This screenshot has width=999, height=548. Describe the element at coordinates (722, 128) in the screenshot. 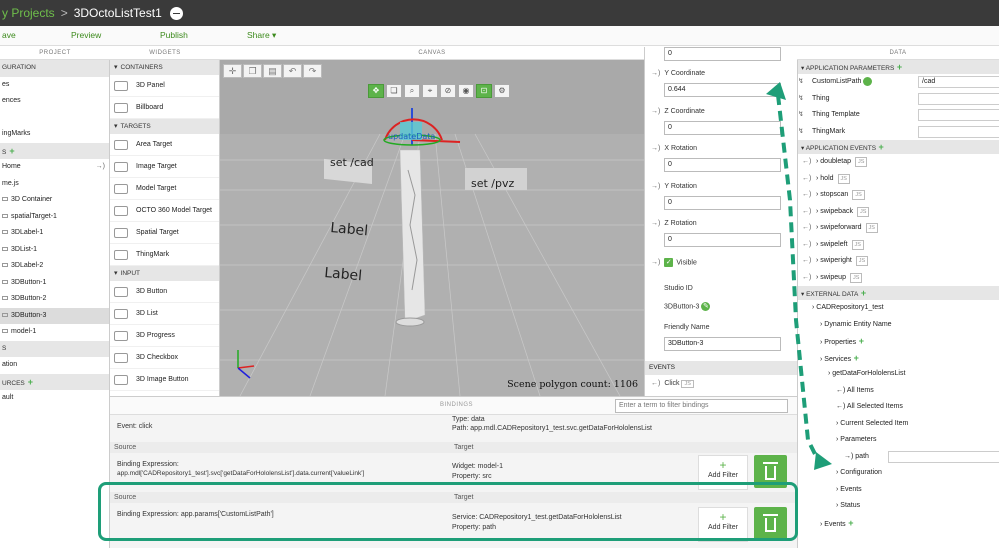

I see `z-coordinate-field: 0` at that location.